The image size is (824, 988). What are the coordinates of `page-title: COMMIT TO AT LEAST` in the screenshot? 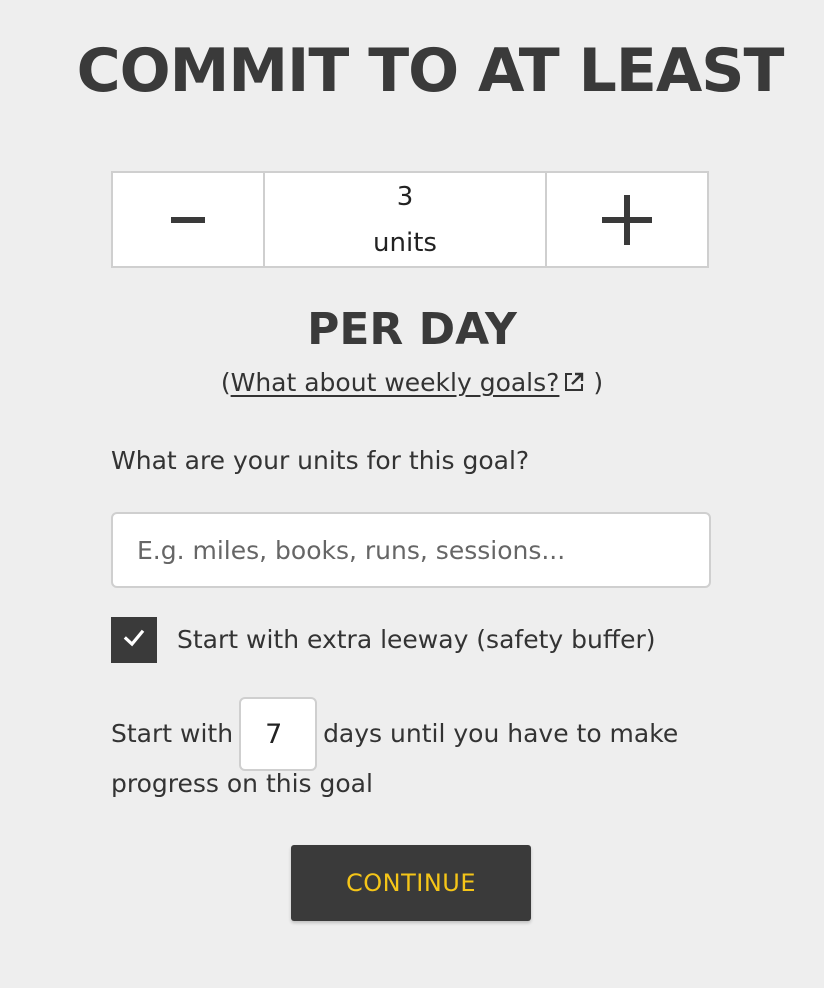 It's located at (430, 71).